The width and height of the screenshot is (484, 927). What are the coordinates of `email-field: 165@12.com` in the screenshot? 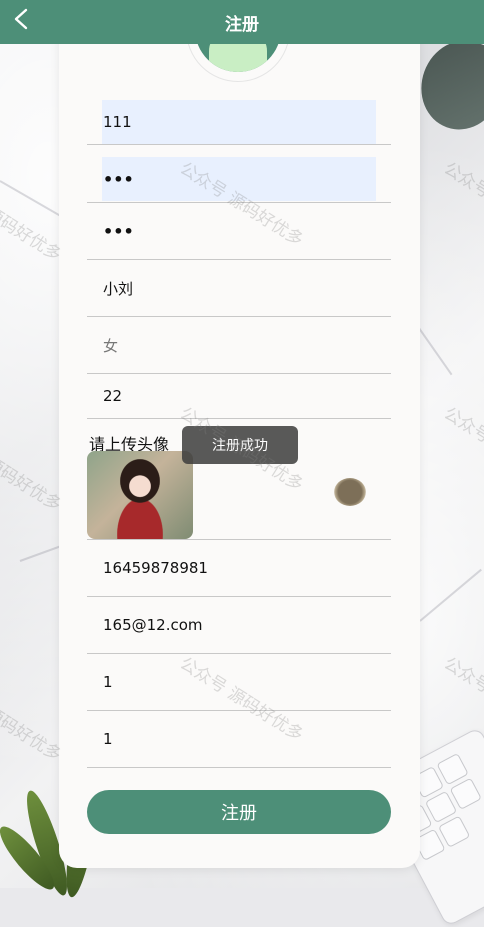 It's located at (239, 625).